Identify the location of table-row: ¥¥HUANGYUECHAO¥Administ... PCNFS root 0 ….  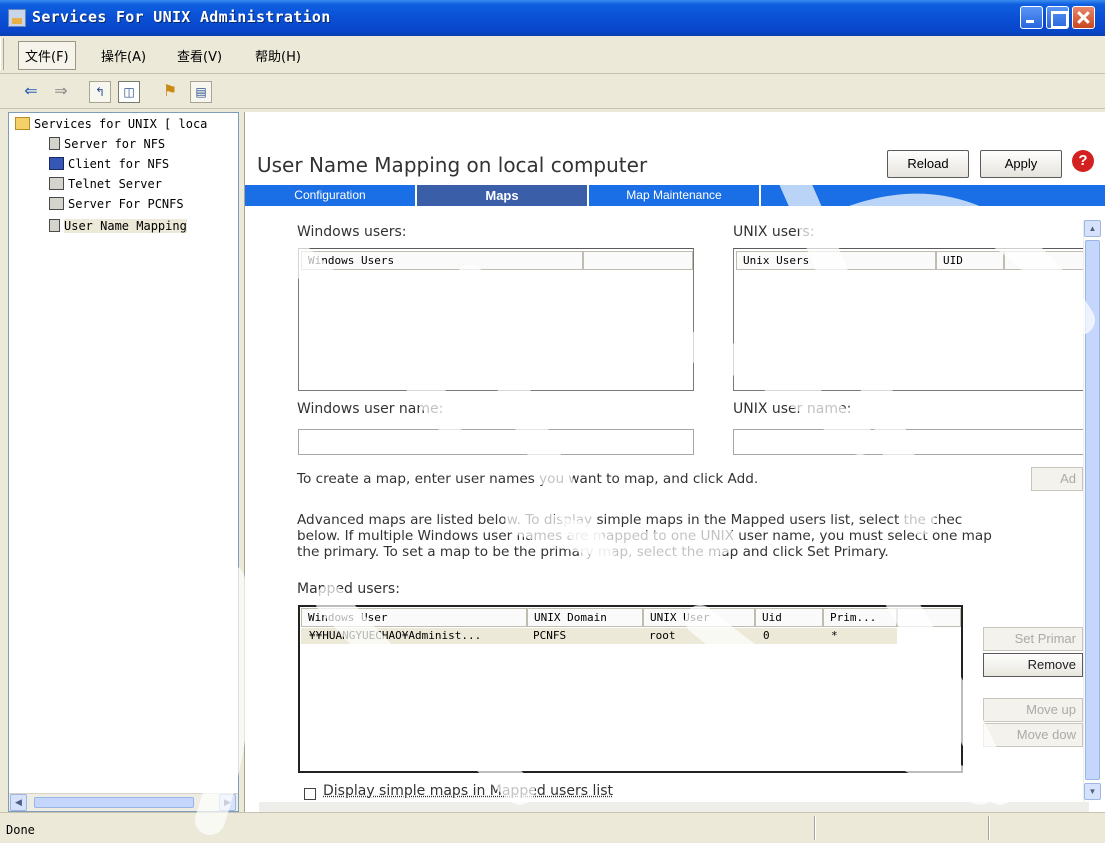
(599, 636).